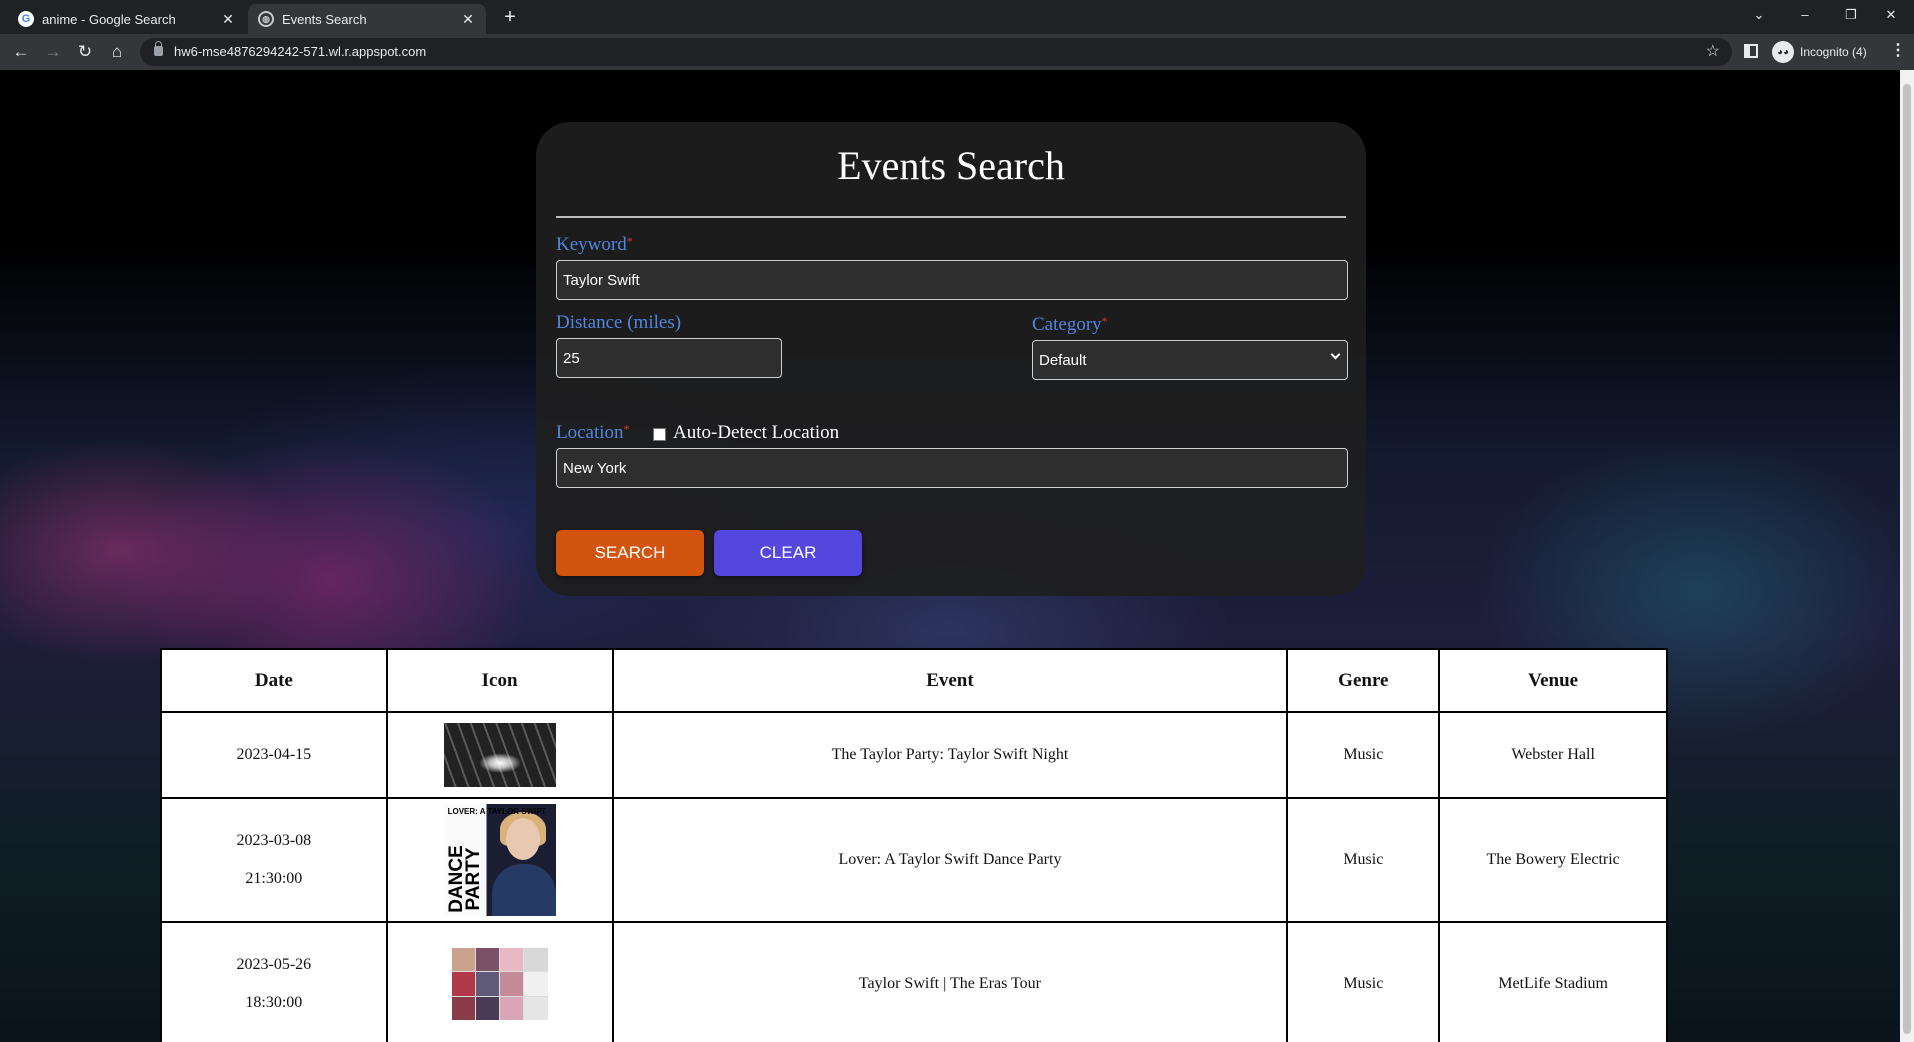  What do you see at coordinates (1898, 50) in the screenshot?
I see `more-menu-icon: ⋮` at bounding box center [1898, 50].